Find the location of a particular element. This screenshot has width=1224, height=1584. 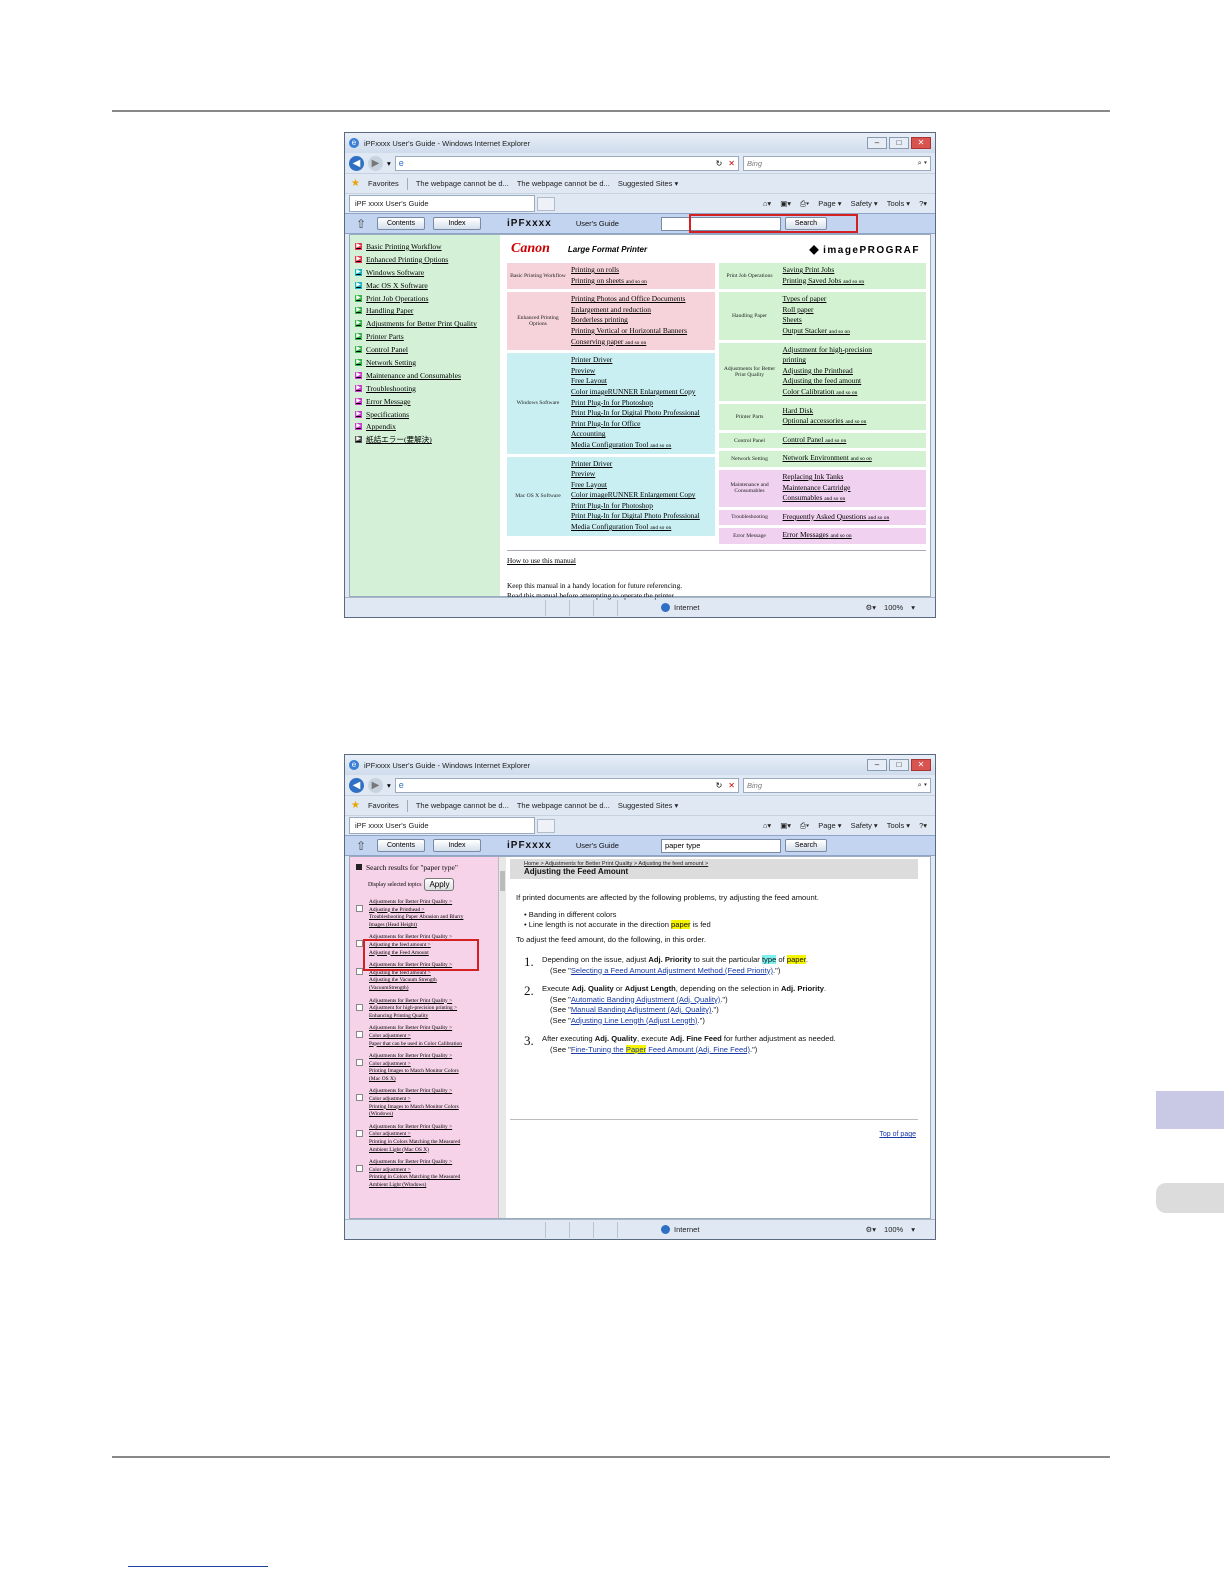

topic-link: Replacing Ink Tanks is located at coordinates (855, 477).